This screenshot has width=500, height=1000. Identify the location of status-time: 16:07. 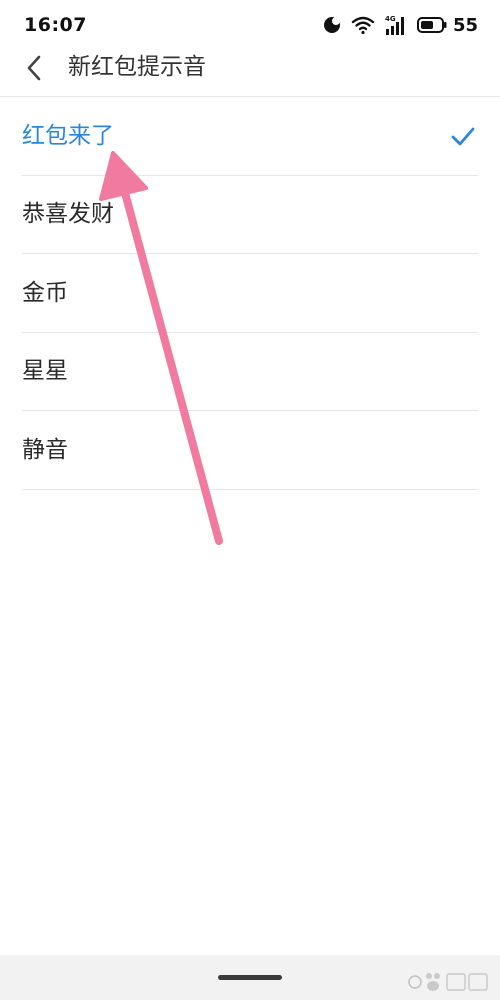
(55, 25).